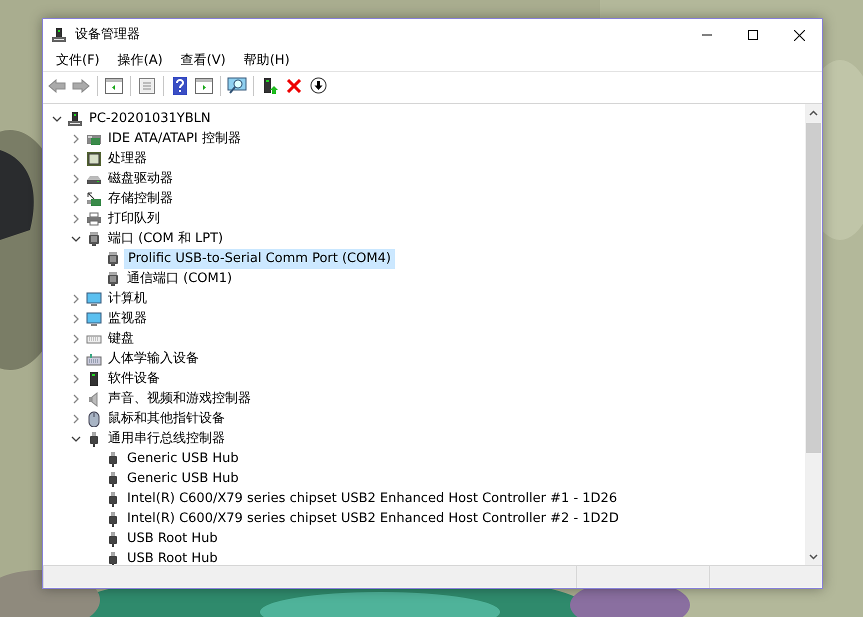  I want to click on tree-item: Intel(R) C600/X79 series chipset USB2 Enhanced Host Controller #2 - 1D2D, so click(373, 519).